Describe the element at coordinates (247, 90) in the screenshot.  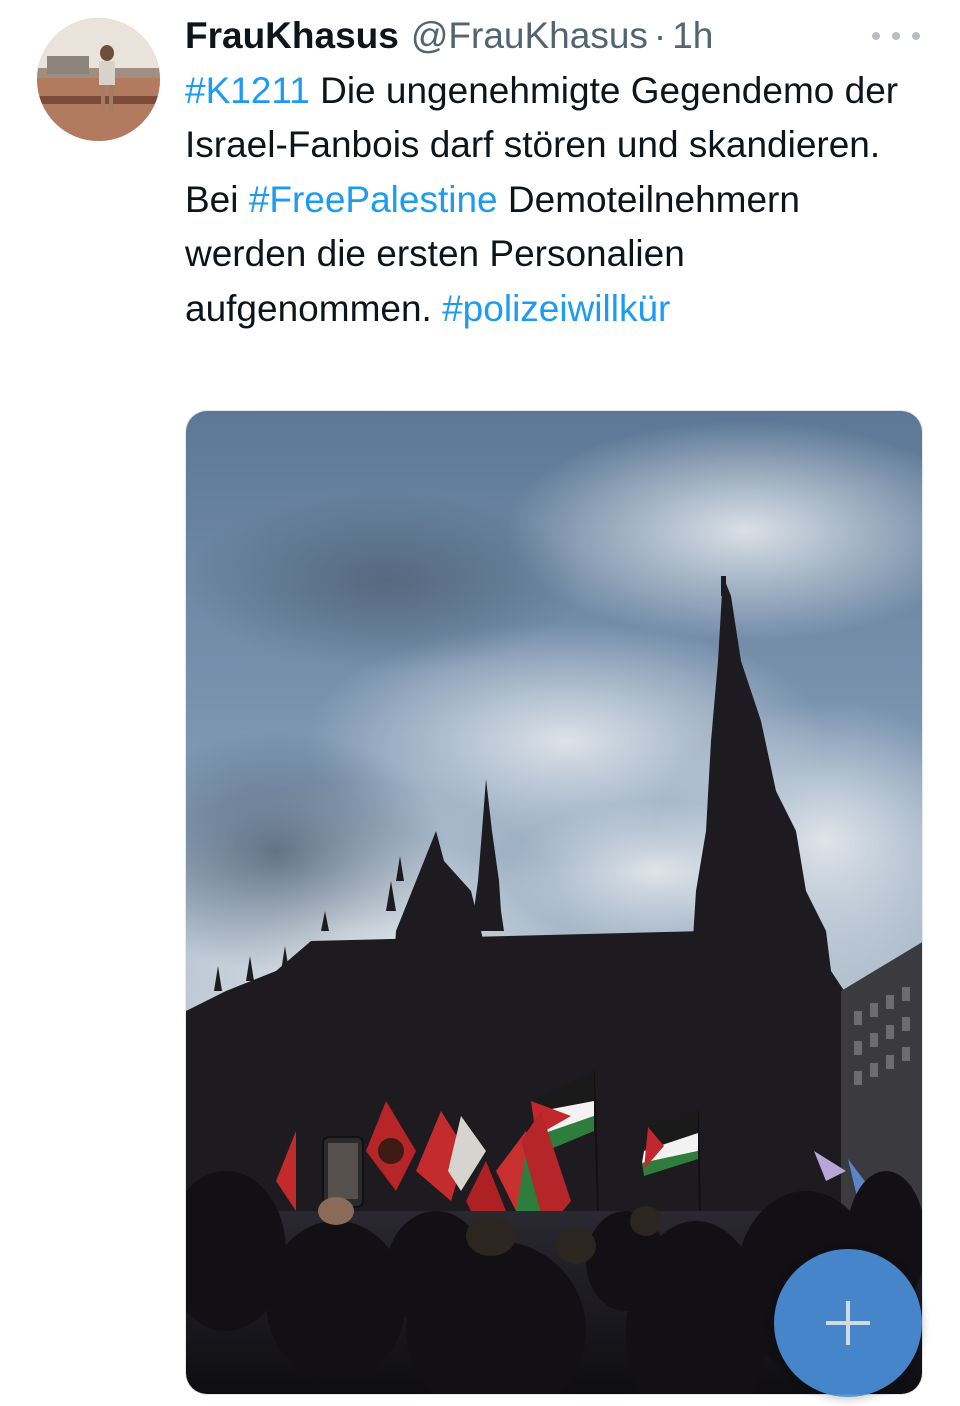
I see `hashtag-link: #K1211` at that location.